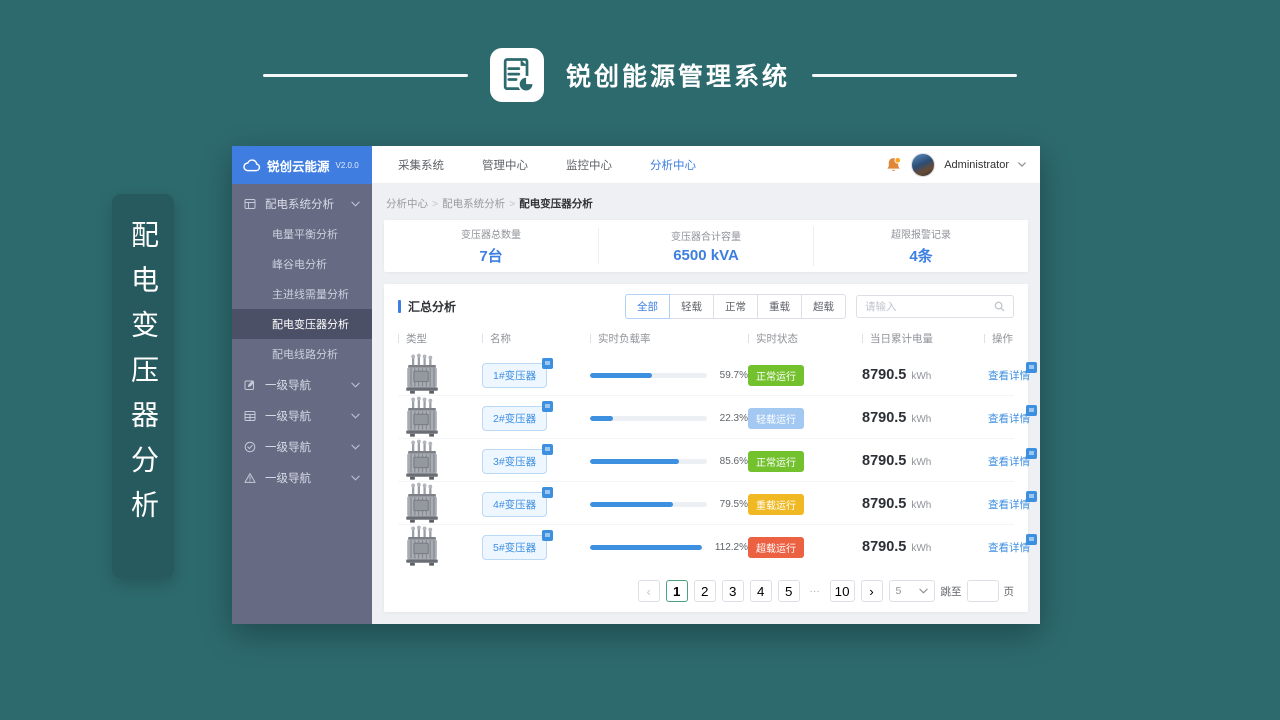 The height and width of the screenshot is (720, 1280). I want to click on transformer-name-tag: 5#变压器, so click(518, 544).